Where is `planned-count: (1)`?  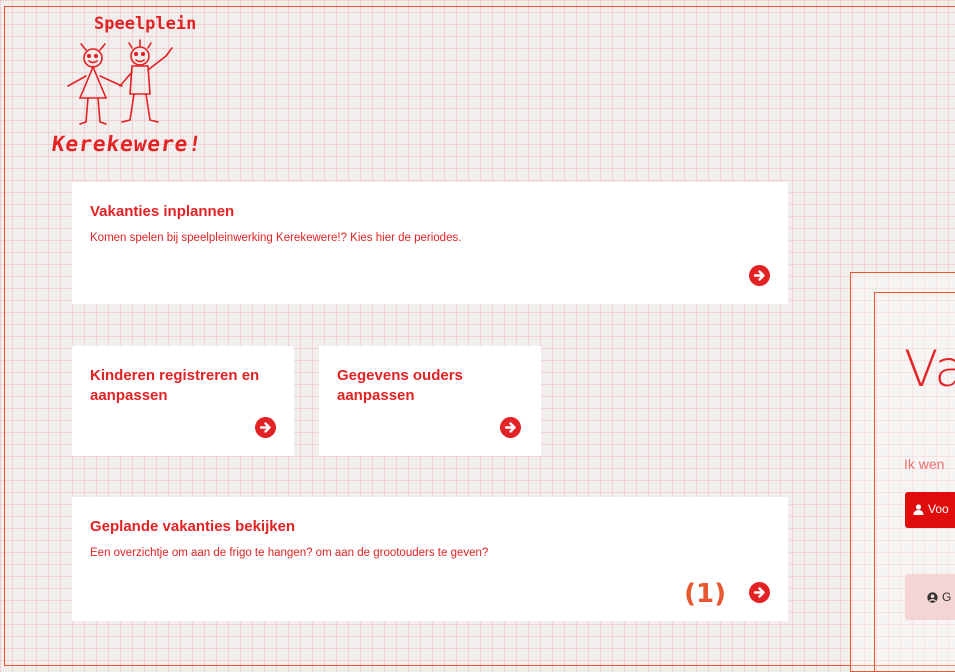 planned-count: (1) is located at coordinates (705, 594).